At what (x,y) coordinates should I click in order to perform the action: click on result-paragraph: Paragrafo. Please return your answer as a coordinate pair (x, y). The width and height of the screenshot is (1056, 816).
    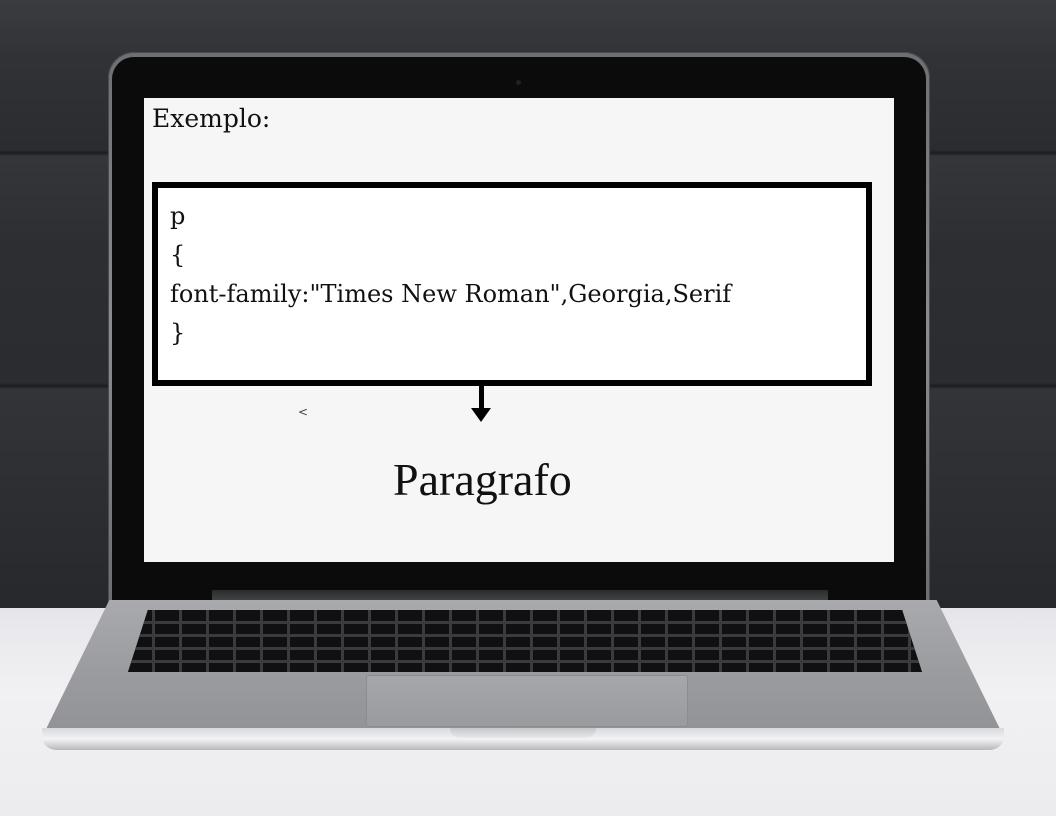
    Looking at the image, I should click on (482, 479).